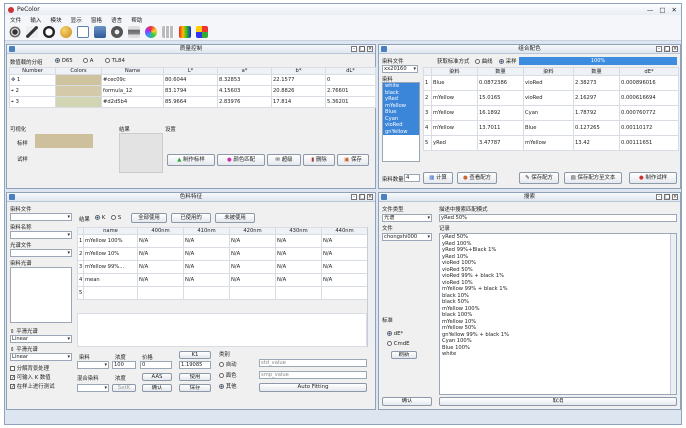 The width and height of the screenshot is (686, 428). What do you see at coordinates (41, 235) in the screenshot?
I see `dye-name-select` at bounding box center [41, 235].